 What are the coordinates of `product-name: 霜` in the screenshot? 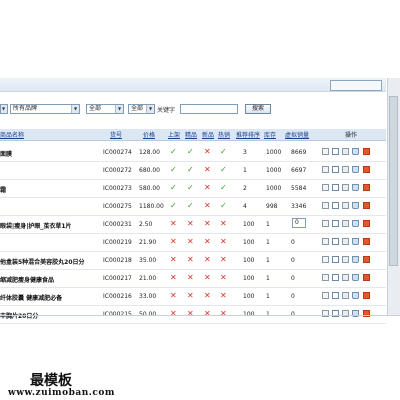 It's located at (3, 189).